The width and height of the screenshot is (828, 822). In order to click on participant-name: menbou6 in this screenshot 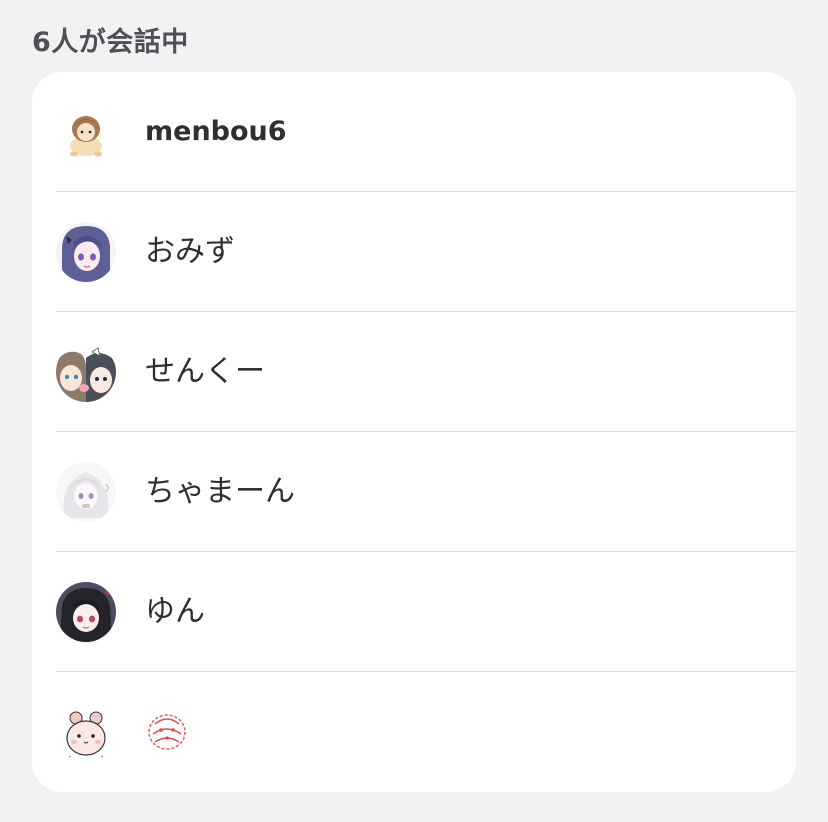, I will do `click(216, 131)`.